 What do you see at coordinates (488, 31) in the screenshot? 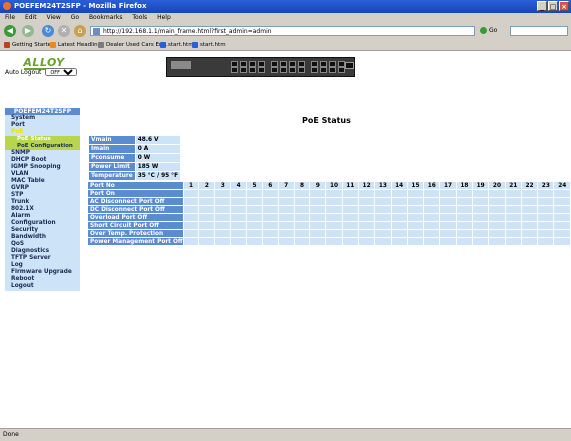
I see `go-button: Go` at bounding box center [488, 31].